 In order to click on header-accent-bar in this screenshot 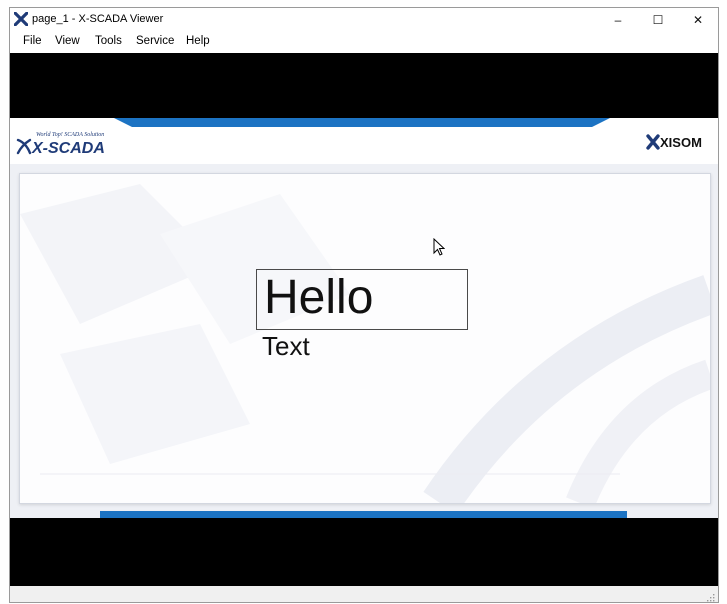, I will do `click(362, 122)`.